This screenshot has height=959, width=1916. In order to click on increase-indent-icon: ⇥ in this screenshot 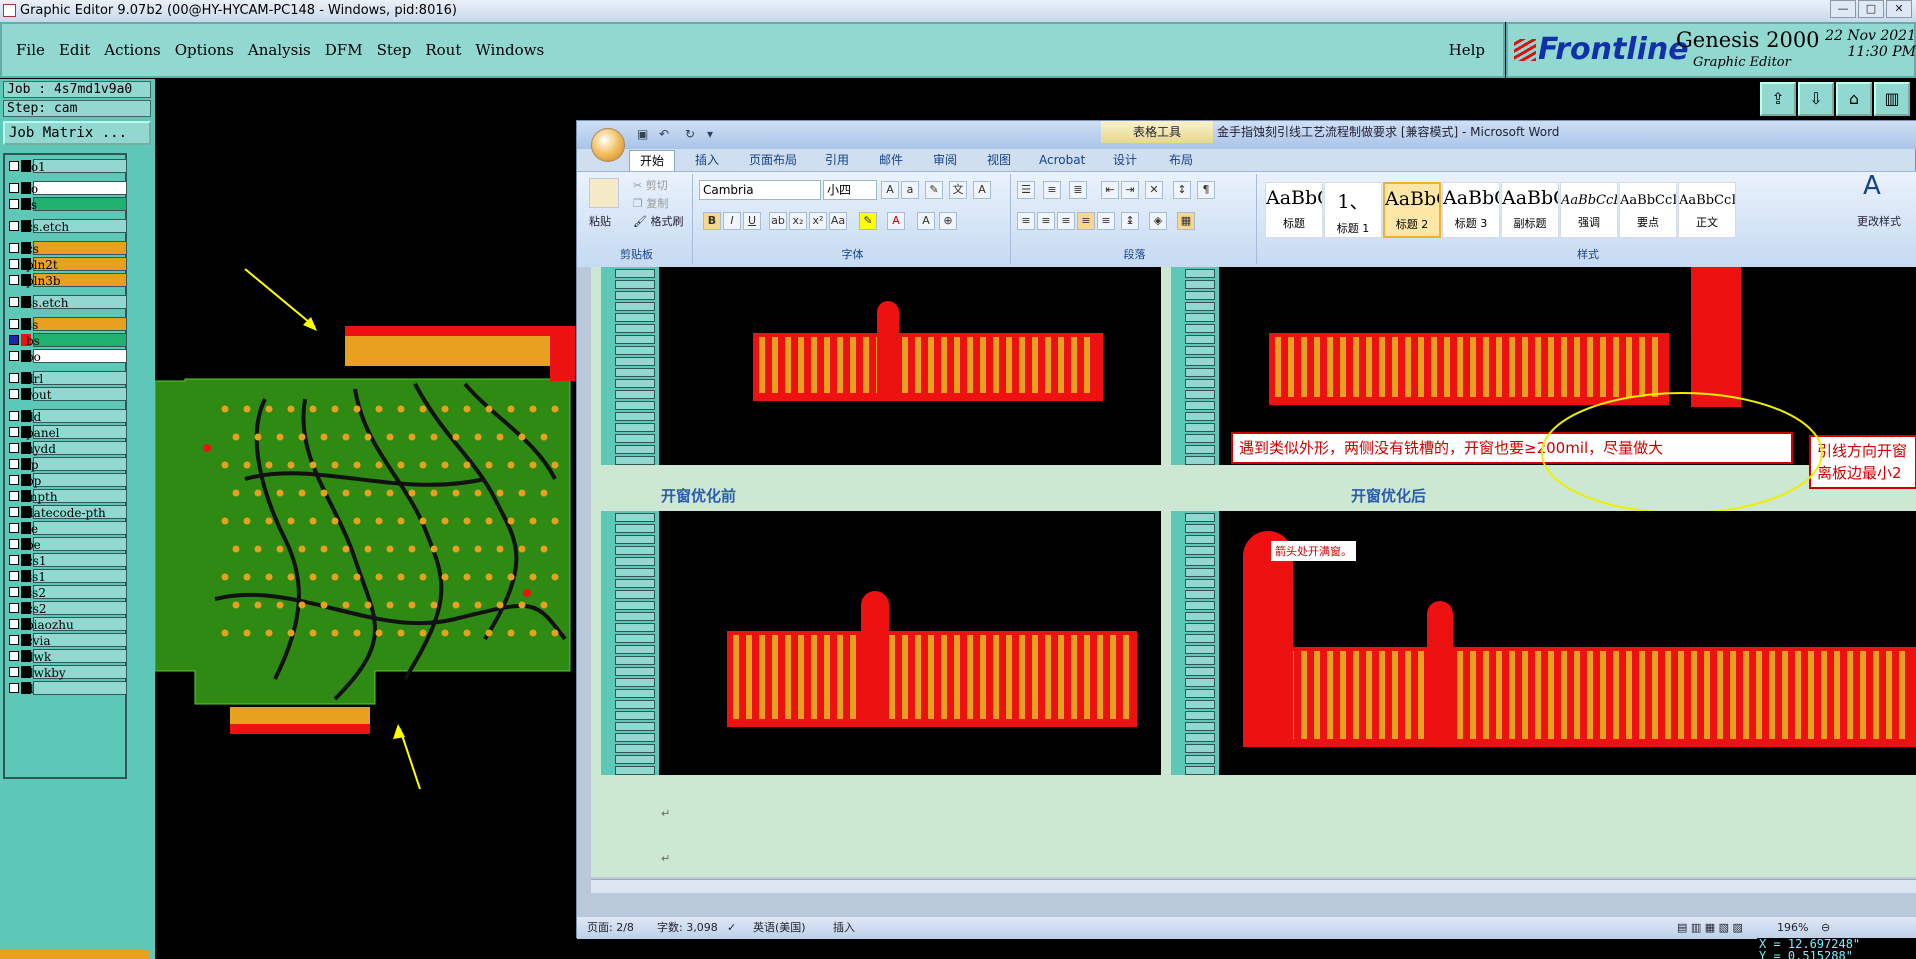, I will do `click(1130, 190)`.